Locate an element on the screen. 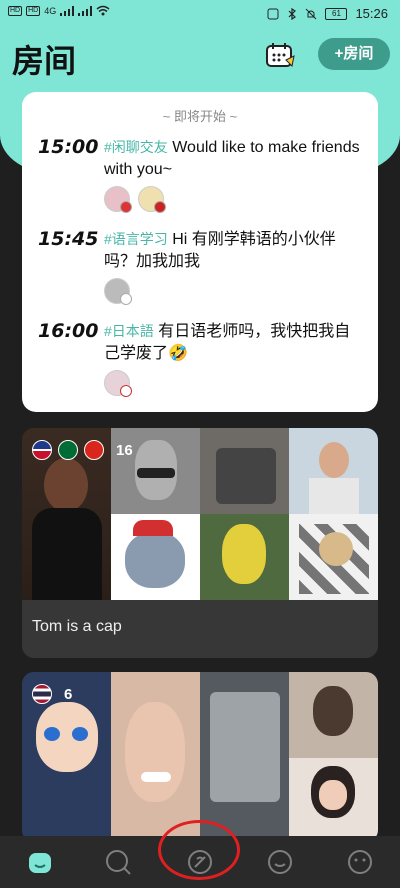  flag-sa-icon is located at coordinates (68, 450).